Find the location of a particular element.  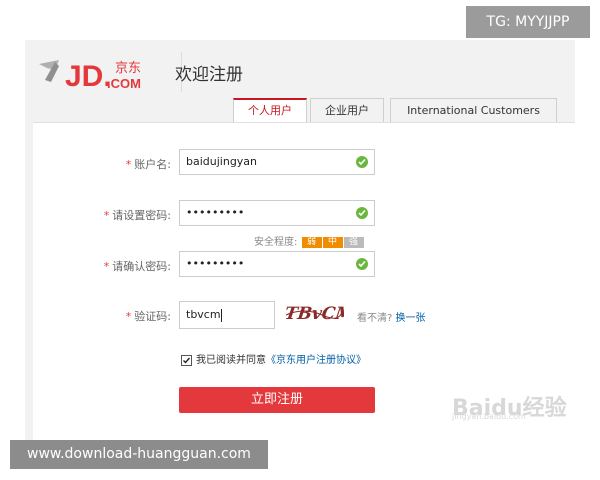

logo-jd-text: JD. is located at coordinates (88, 76).